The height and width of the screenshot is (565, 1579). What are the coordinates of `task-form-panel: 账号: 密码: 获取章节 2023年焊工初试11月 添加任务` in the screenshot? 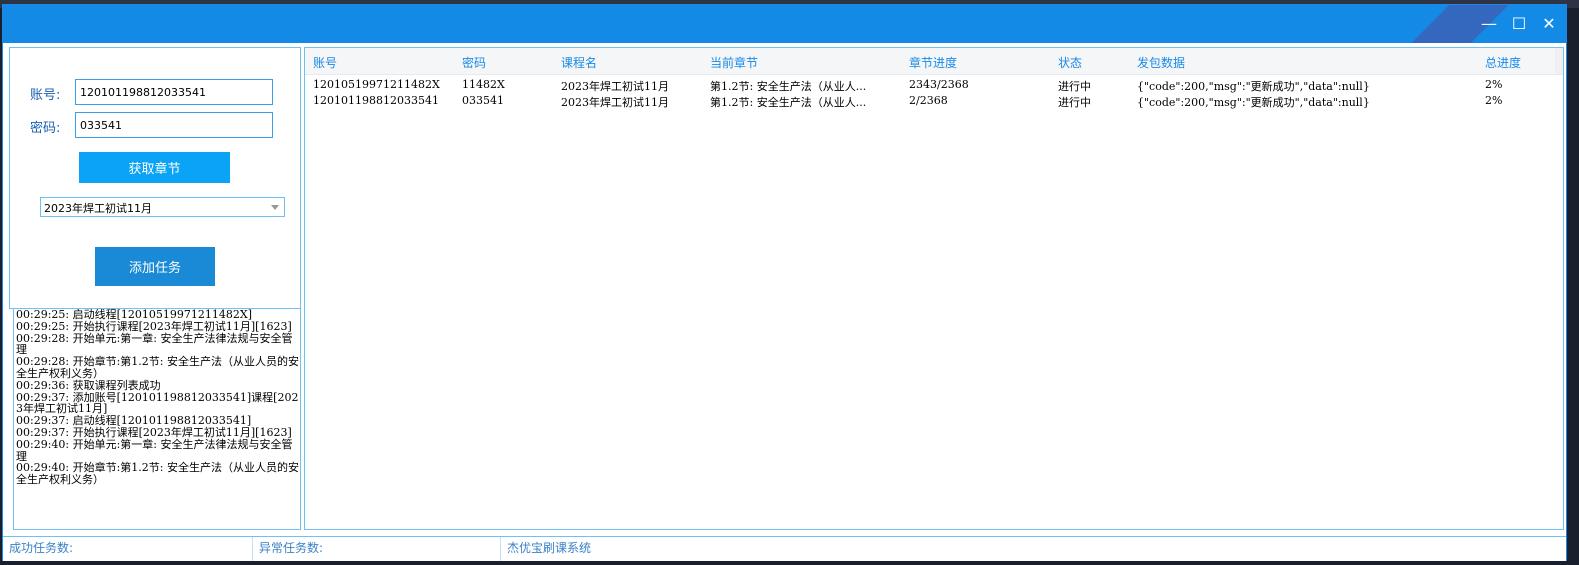 It's located at (155, 178).